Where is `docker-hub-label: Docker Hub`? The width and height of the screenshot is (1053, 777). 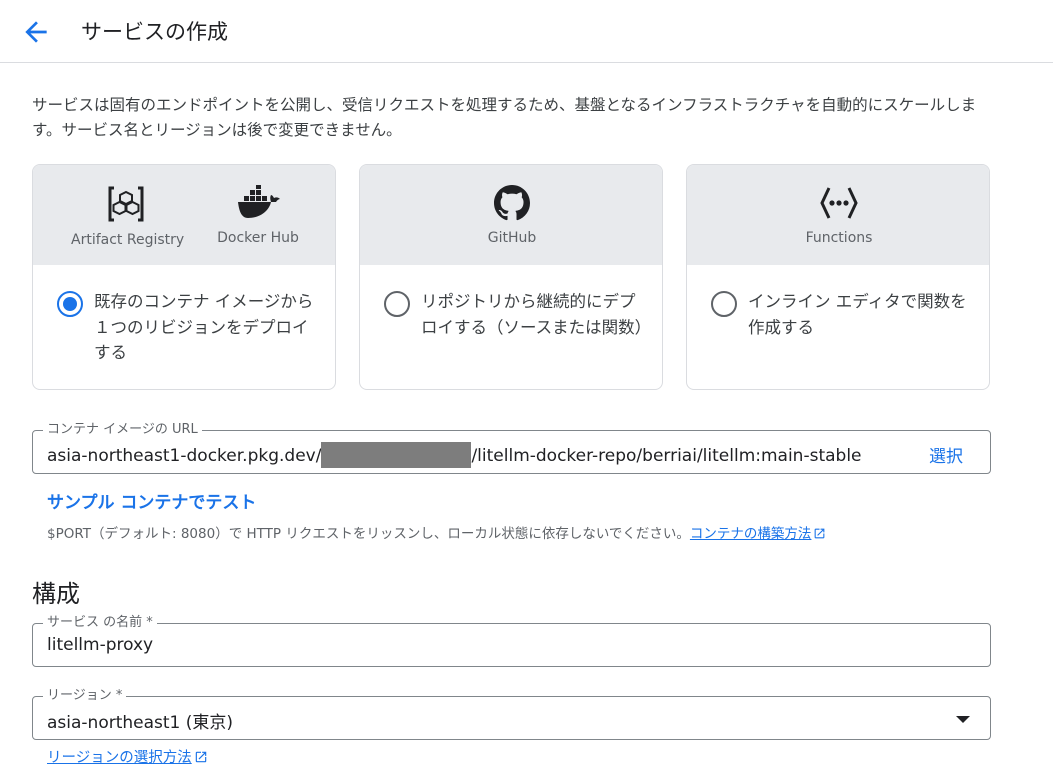 docker-hub-label: Docker Hub is located at coordinates (258, 238).